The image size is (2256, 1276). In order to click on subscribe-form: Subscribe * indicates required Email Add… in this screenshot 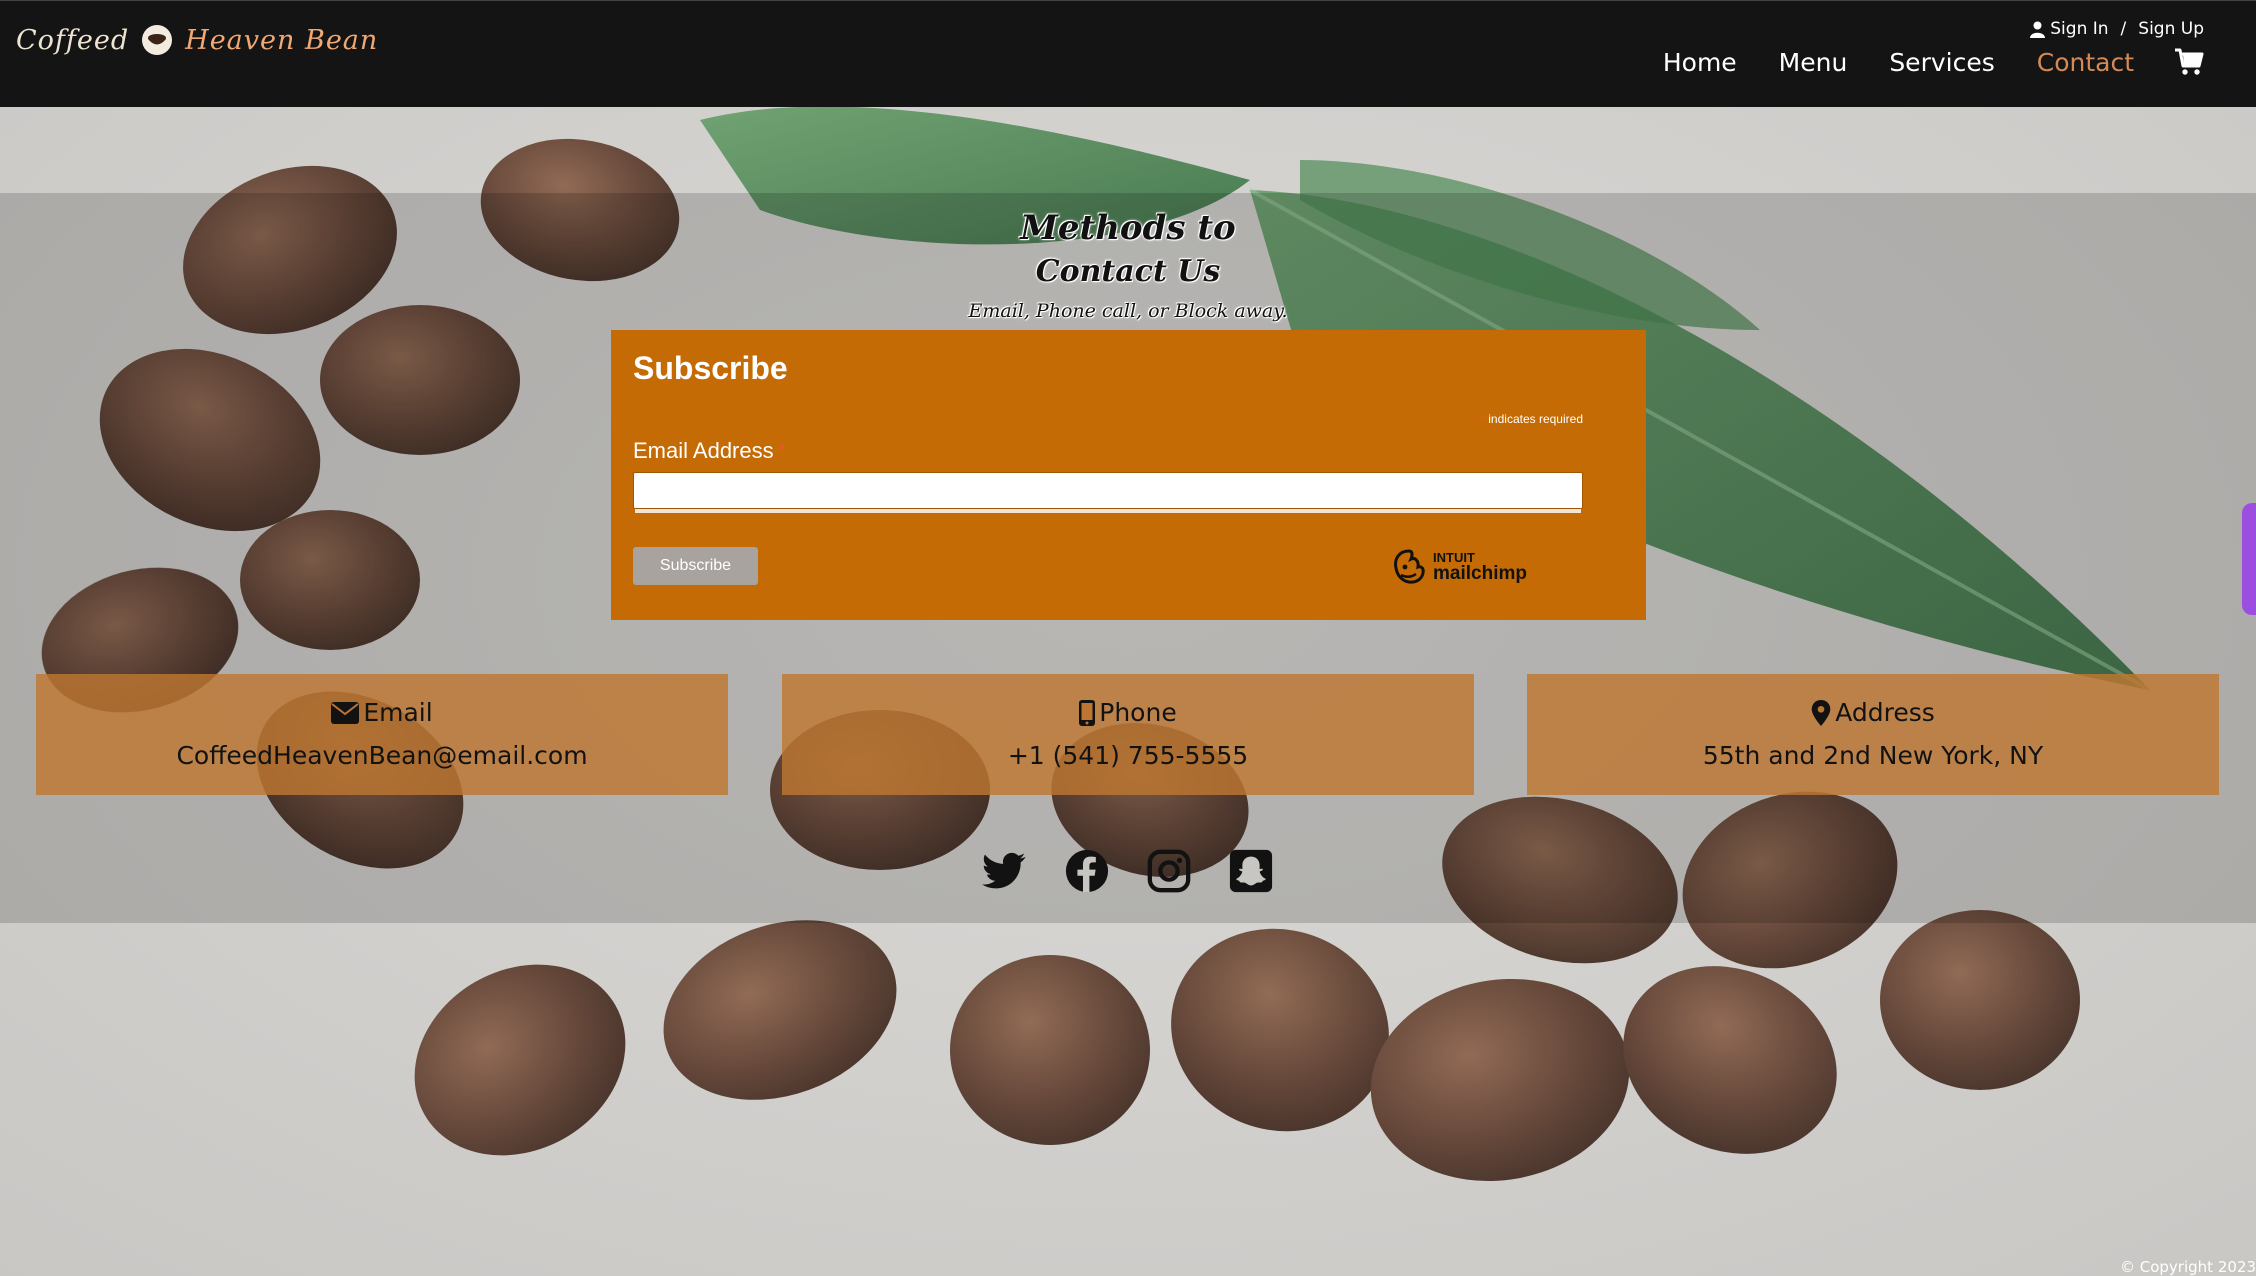, I will do `click(1128, 475)`.